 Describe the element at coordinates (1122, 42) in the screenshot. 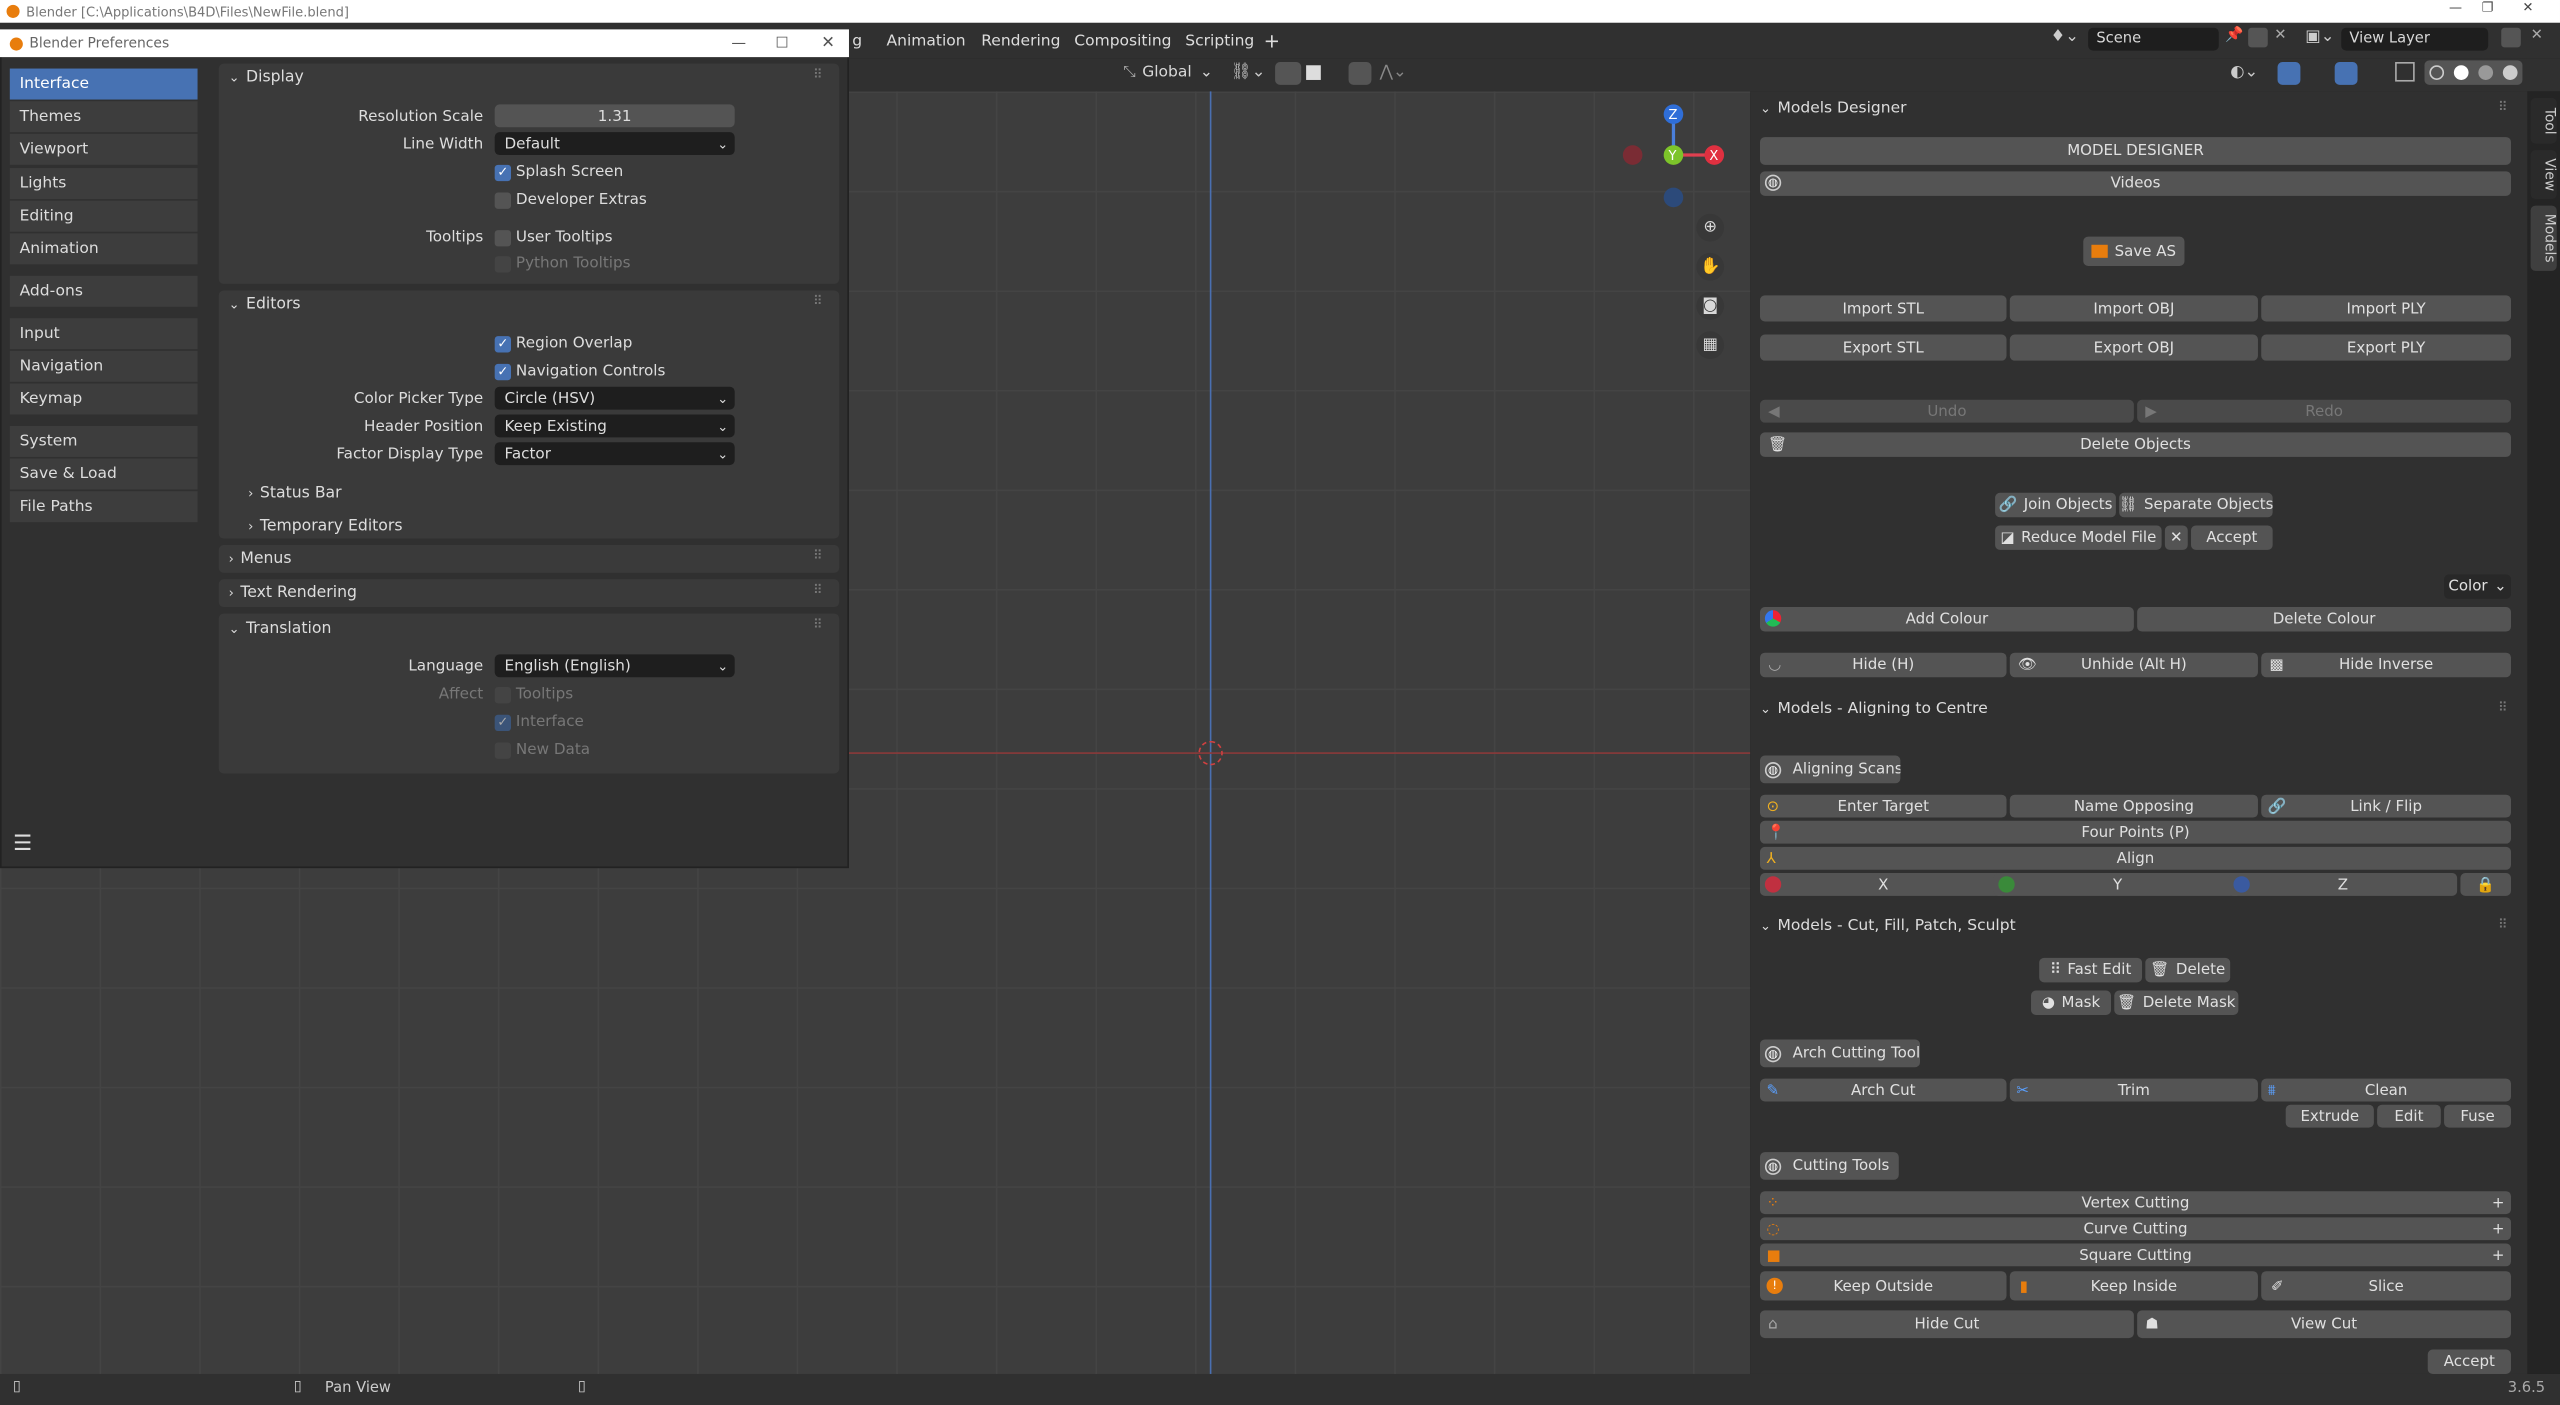

I see `tab-compositing: Compositing` at that location.